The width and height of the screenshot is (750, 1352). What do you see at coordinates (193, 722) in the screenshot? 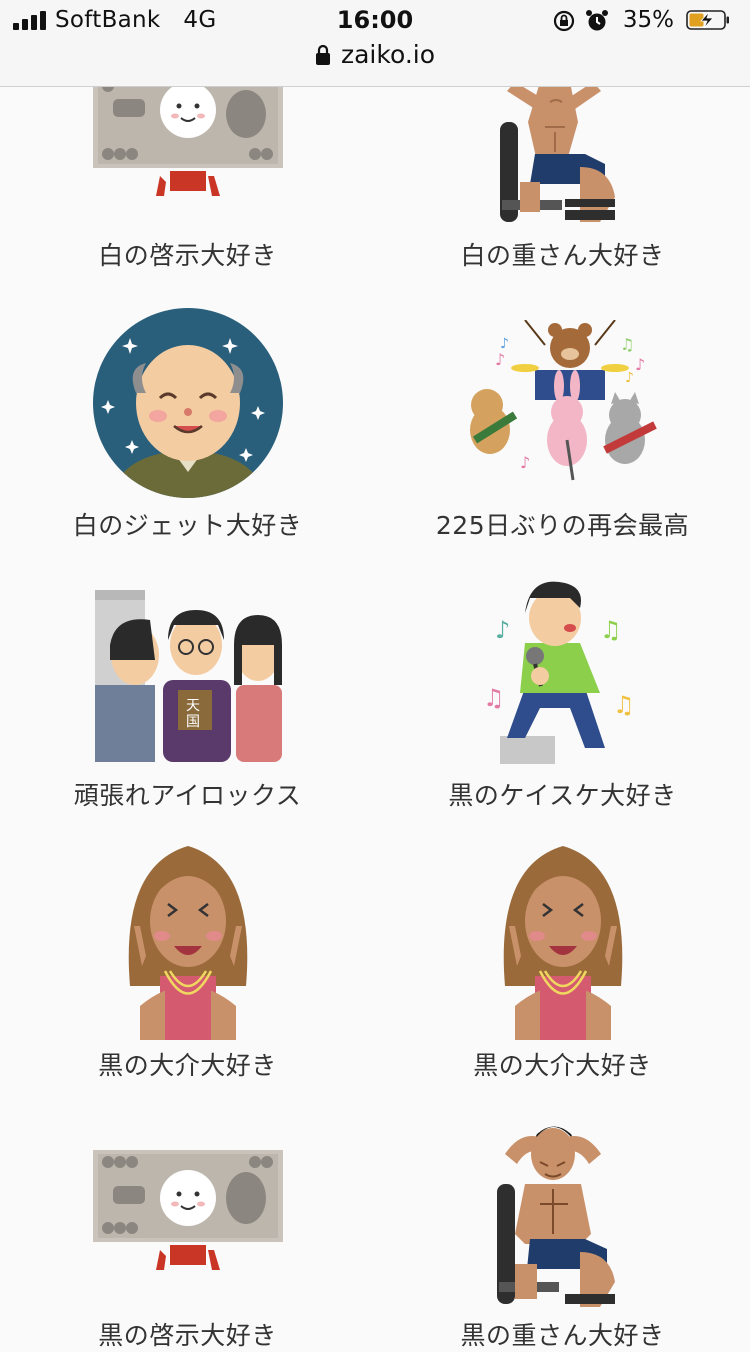
I see `svg-text: 国` at bounding box center [193, 722].